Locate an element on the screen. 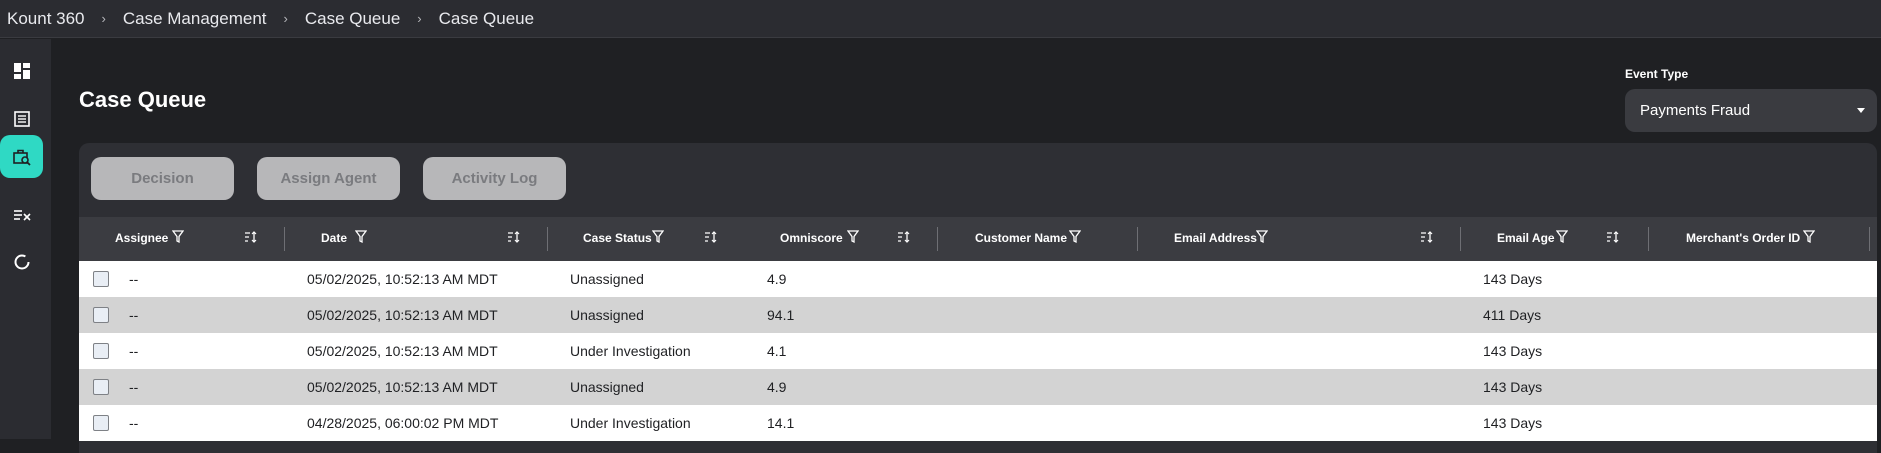 This screenshot has width=1881, height=453. case-search-icon is located at coordinates (21, 157).